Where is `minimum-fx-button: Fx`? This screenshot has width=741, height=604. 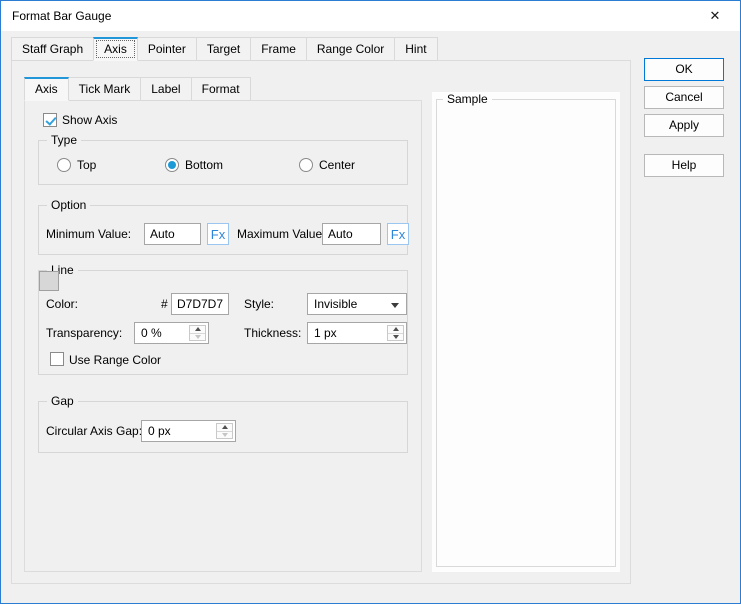 minimum-fx-button: Fx is located at coordinates (218, 234).